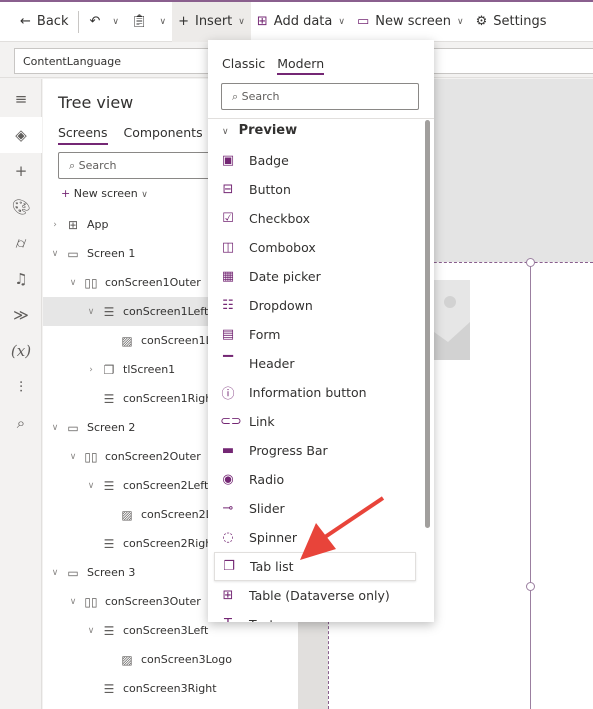 The width and height of the screenshot is (593, 709). I want to click on insert-item-label: Progress Bar, so click(288, 450).